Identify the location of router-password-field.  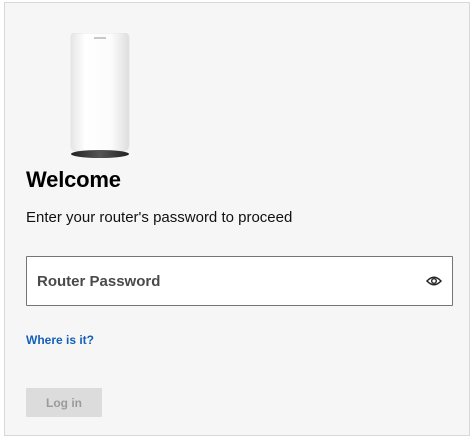
(239, 281).